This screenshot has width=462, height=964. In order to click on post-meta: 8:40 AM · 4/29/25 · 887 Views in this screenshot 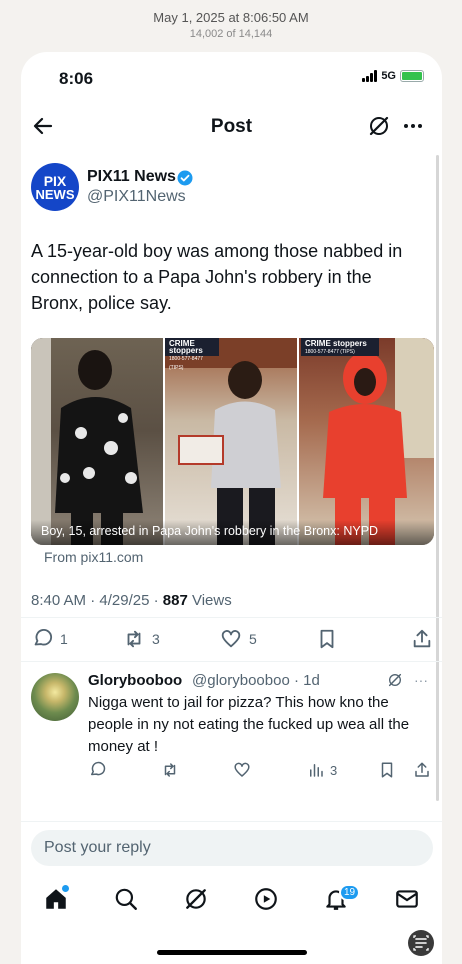, I will do `click(131, 600)`.